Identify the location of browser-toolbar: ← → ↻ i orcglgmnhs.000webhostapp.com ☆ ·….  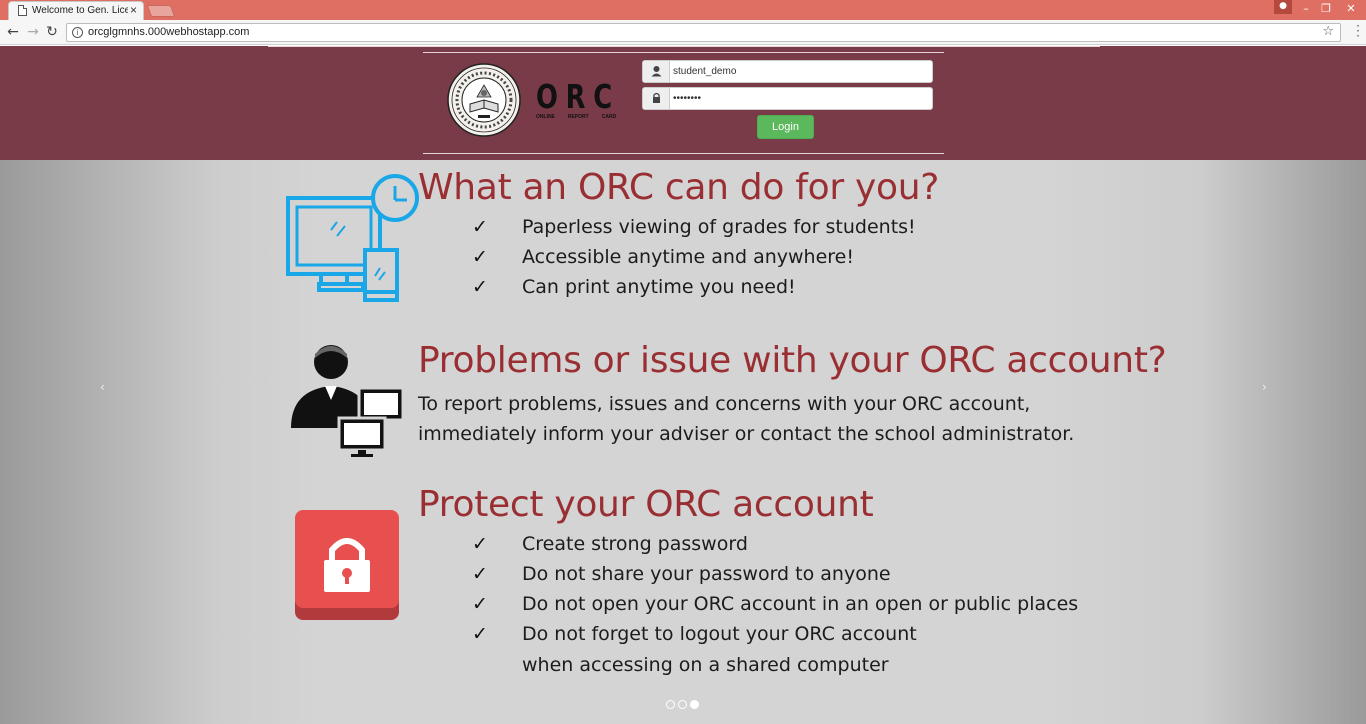
(683, 32).